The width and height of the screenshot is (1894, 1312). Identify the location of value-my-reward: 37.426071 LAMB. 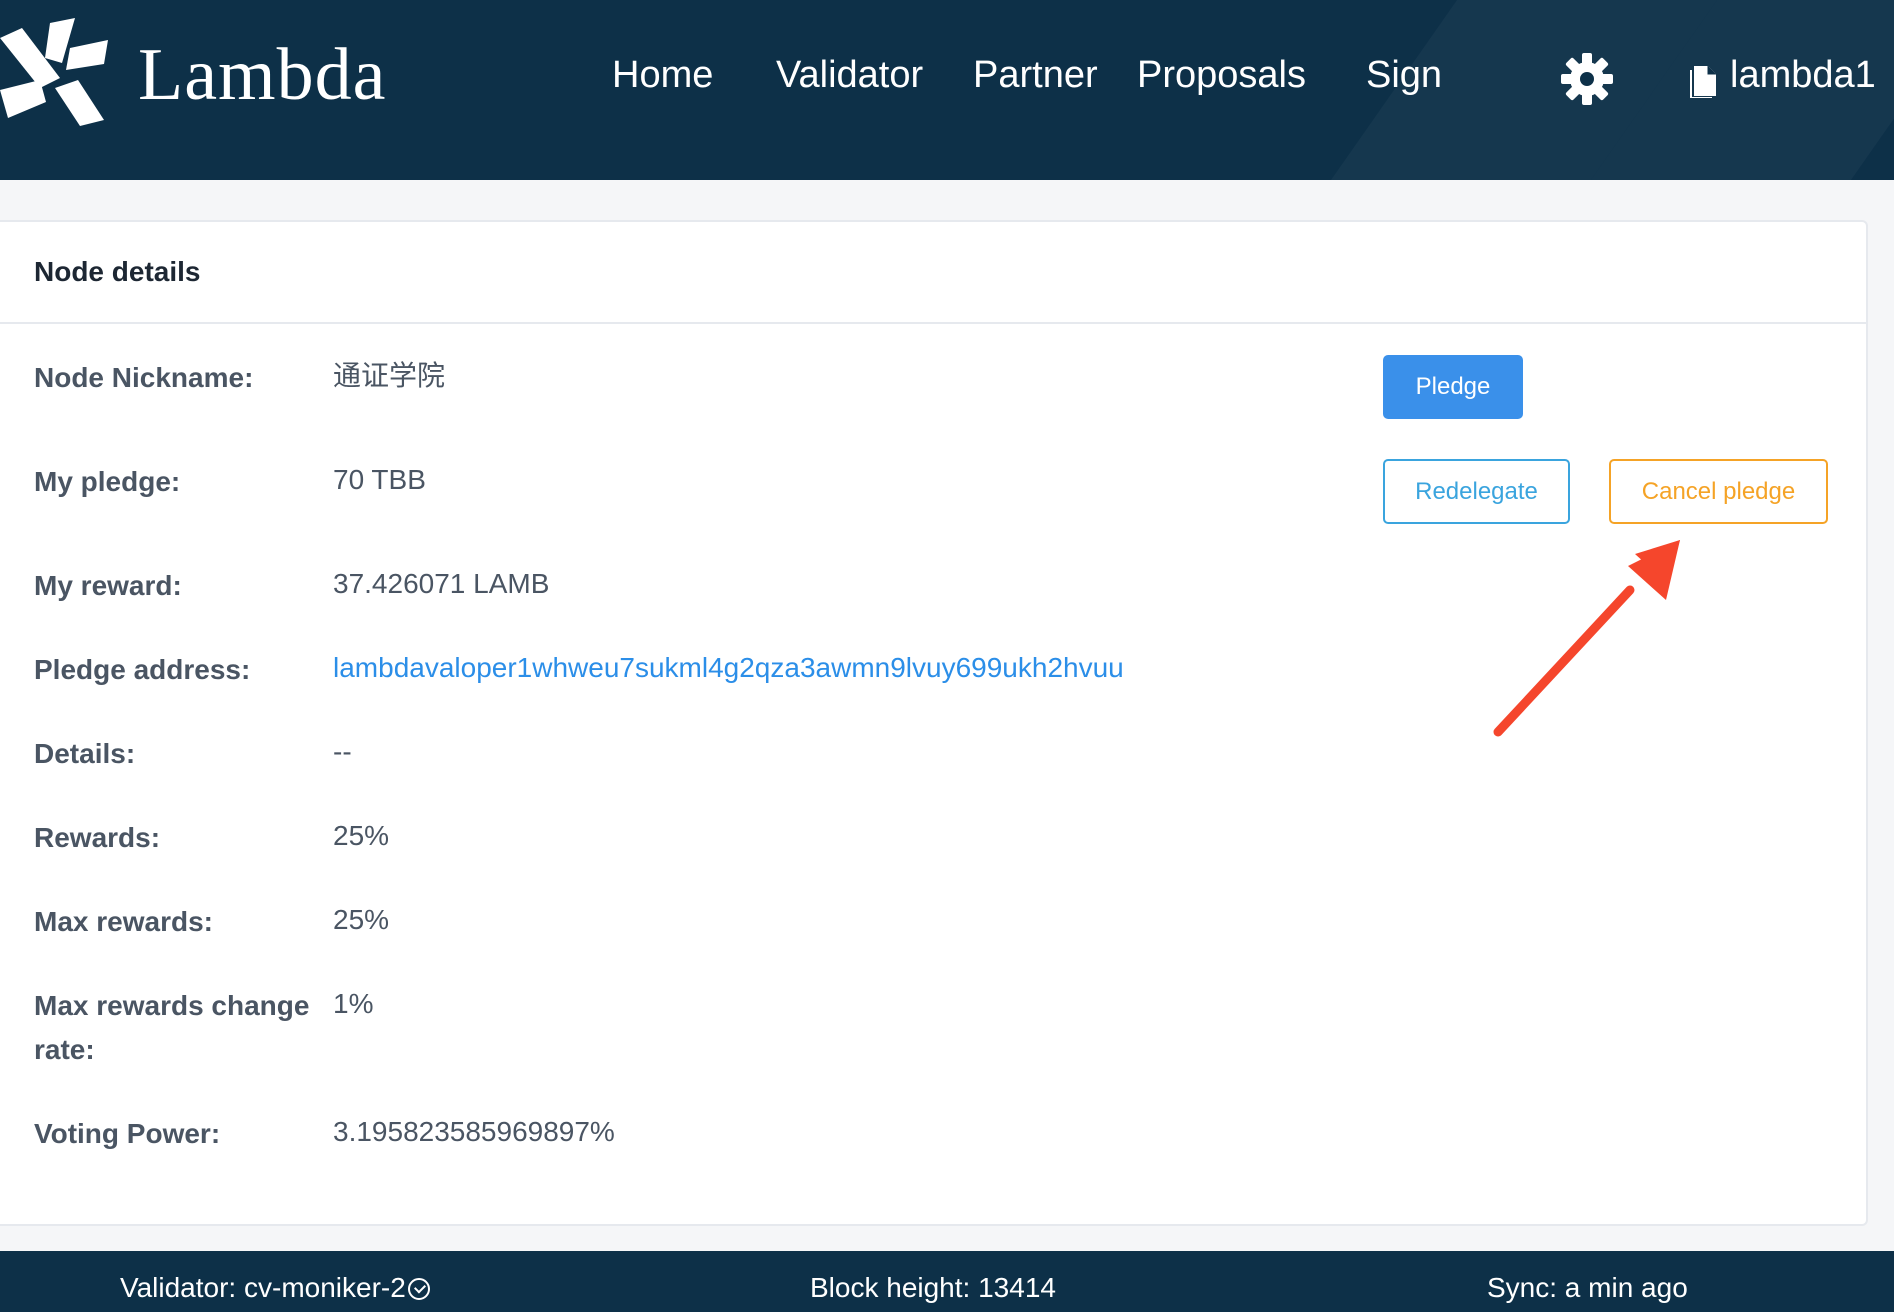
(441, 583).